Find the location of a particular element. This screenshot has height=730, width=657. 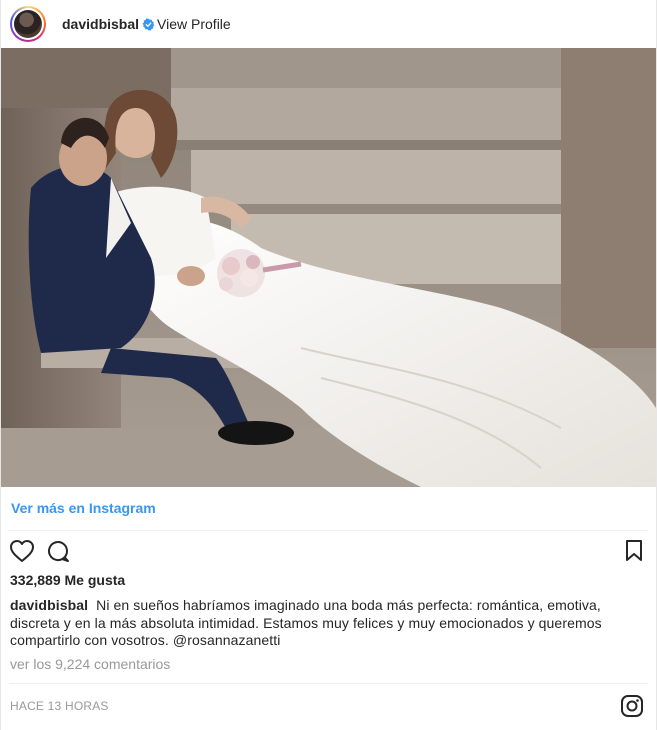

heart-icon is located at coordinates (22, 551).